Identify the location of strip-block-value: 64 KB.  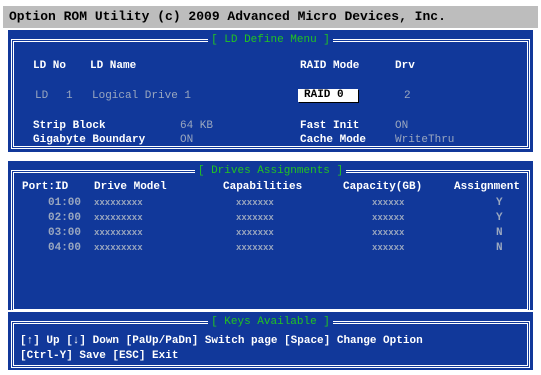
(196, 126).